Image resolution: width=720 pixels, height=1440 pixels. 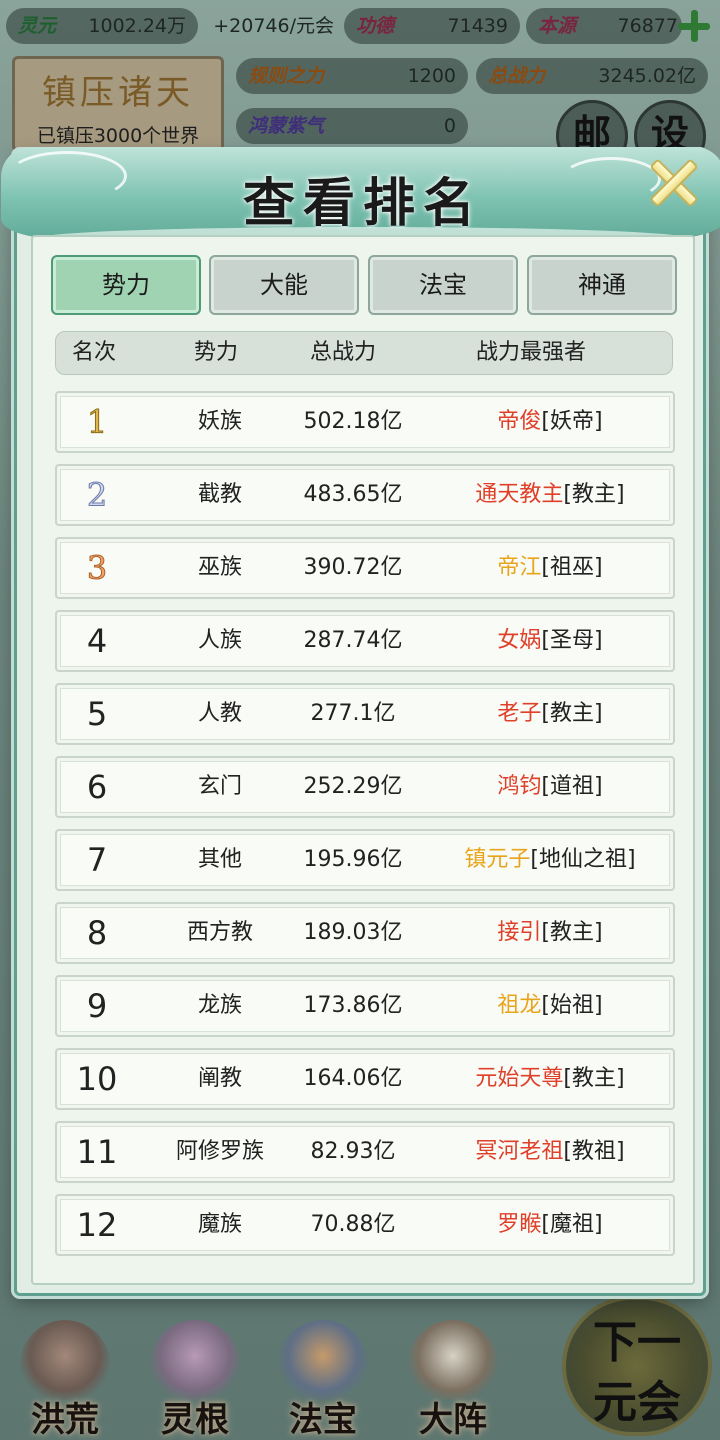 What do you see at coordinates (519, 494) in the screenshot?
I see `strongest-name: 通天教主` at bounding box center [519, 494].